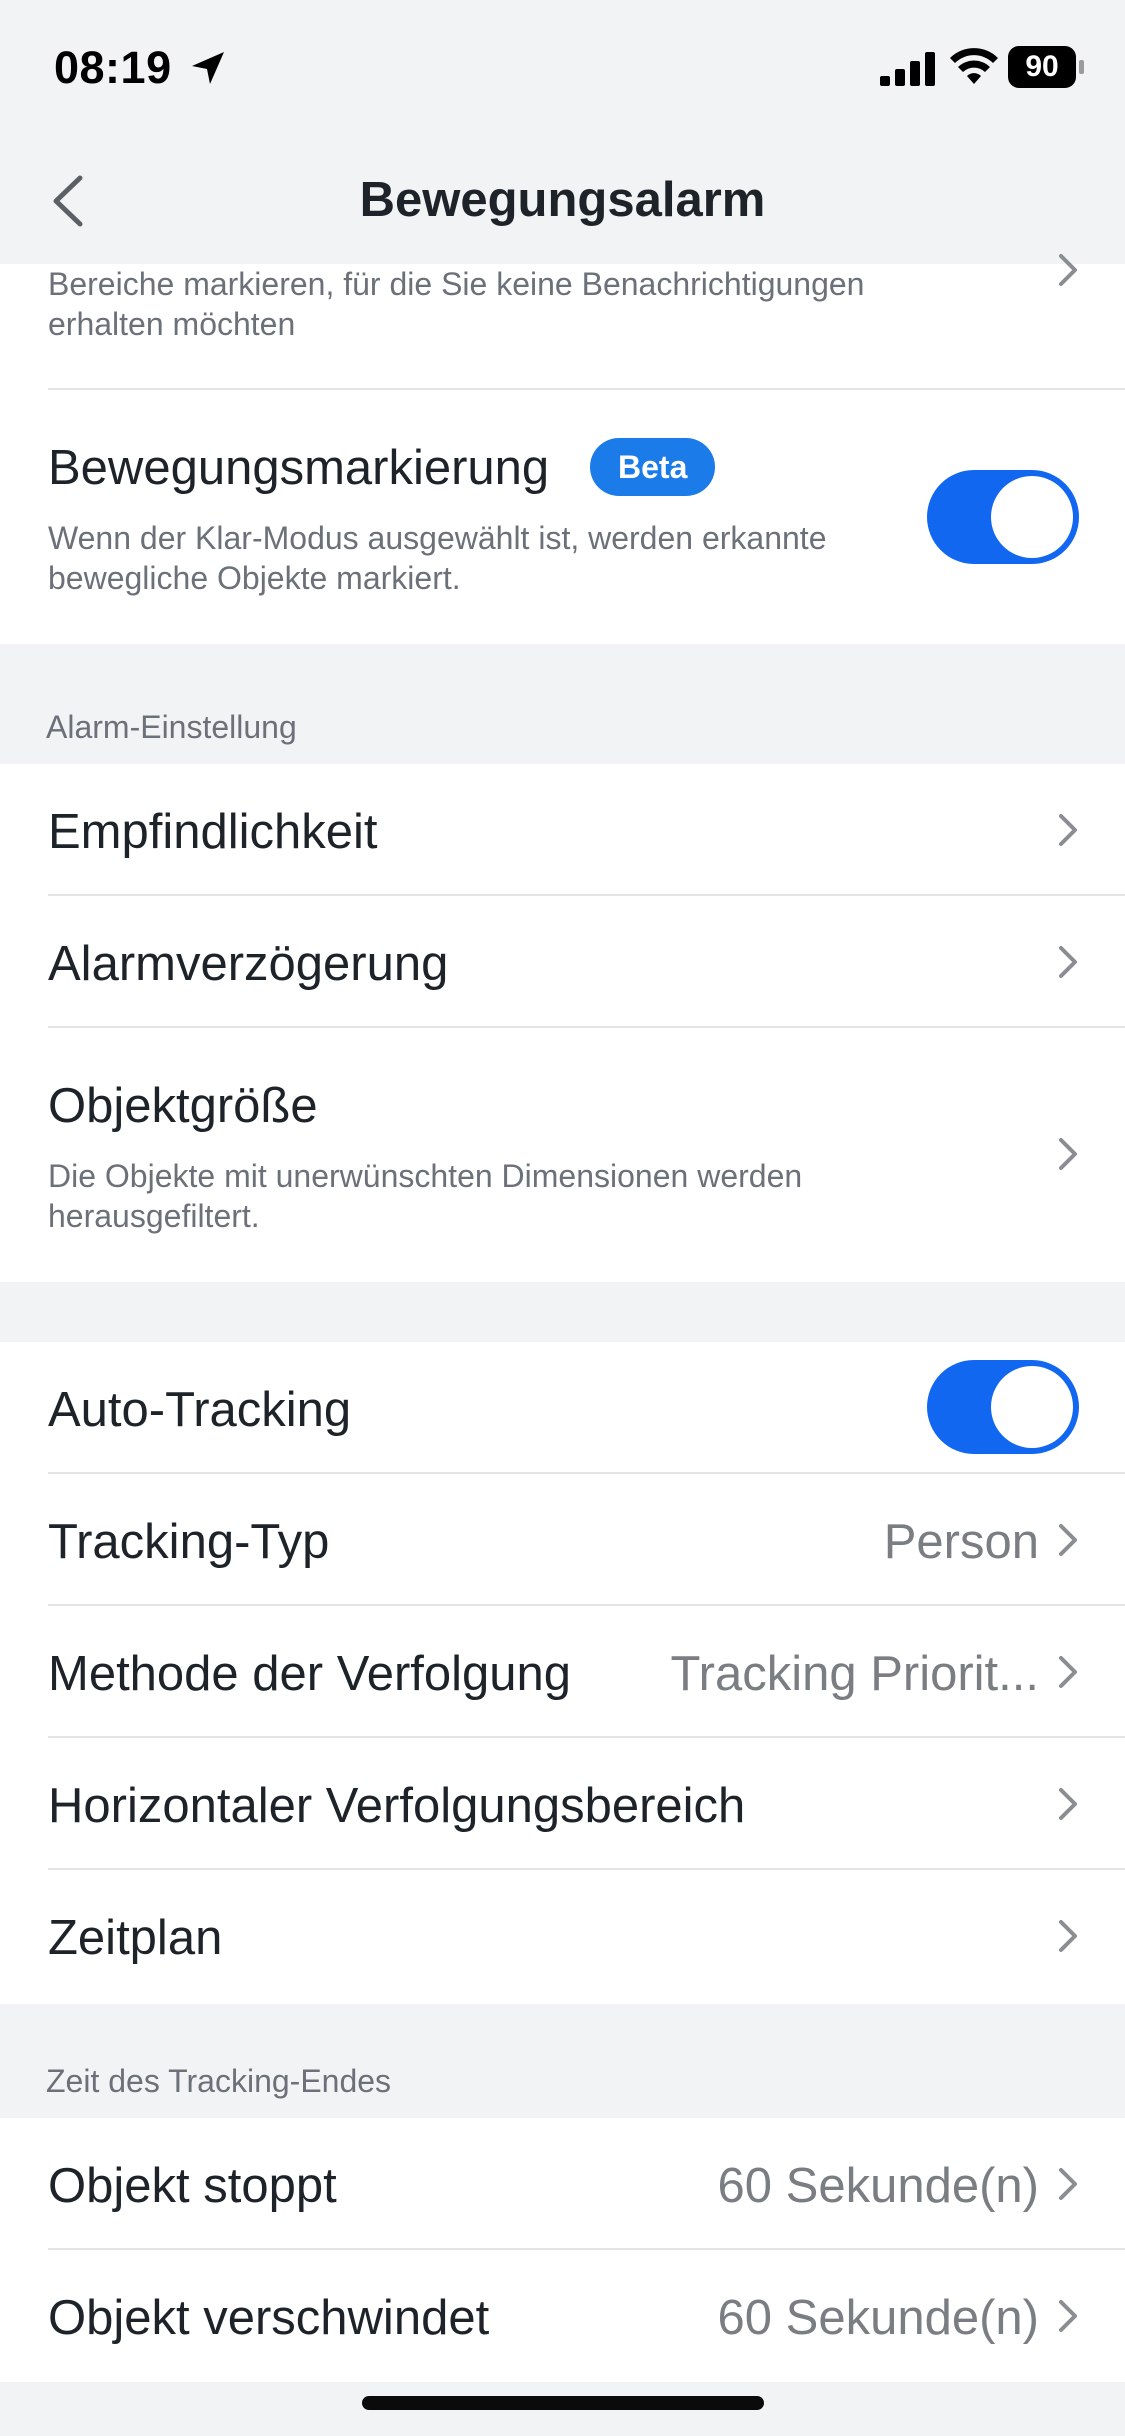 This screenshot has height=2436, width=1125. Describe the element at coordinates (70, 201) in the screenshot. I see `back-button` at that location.